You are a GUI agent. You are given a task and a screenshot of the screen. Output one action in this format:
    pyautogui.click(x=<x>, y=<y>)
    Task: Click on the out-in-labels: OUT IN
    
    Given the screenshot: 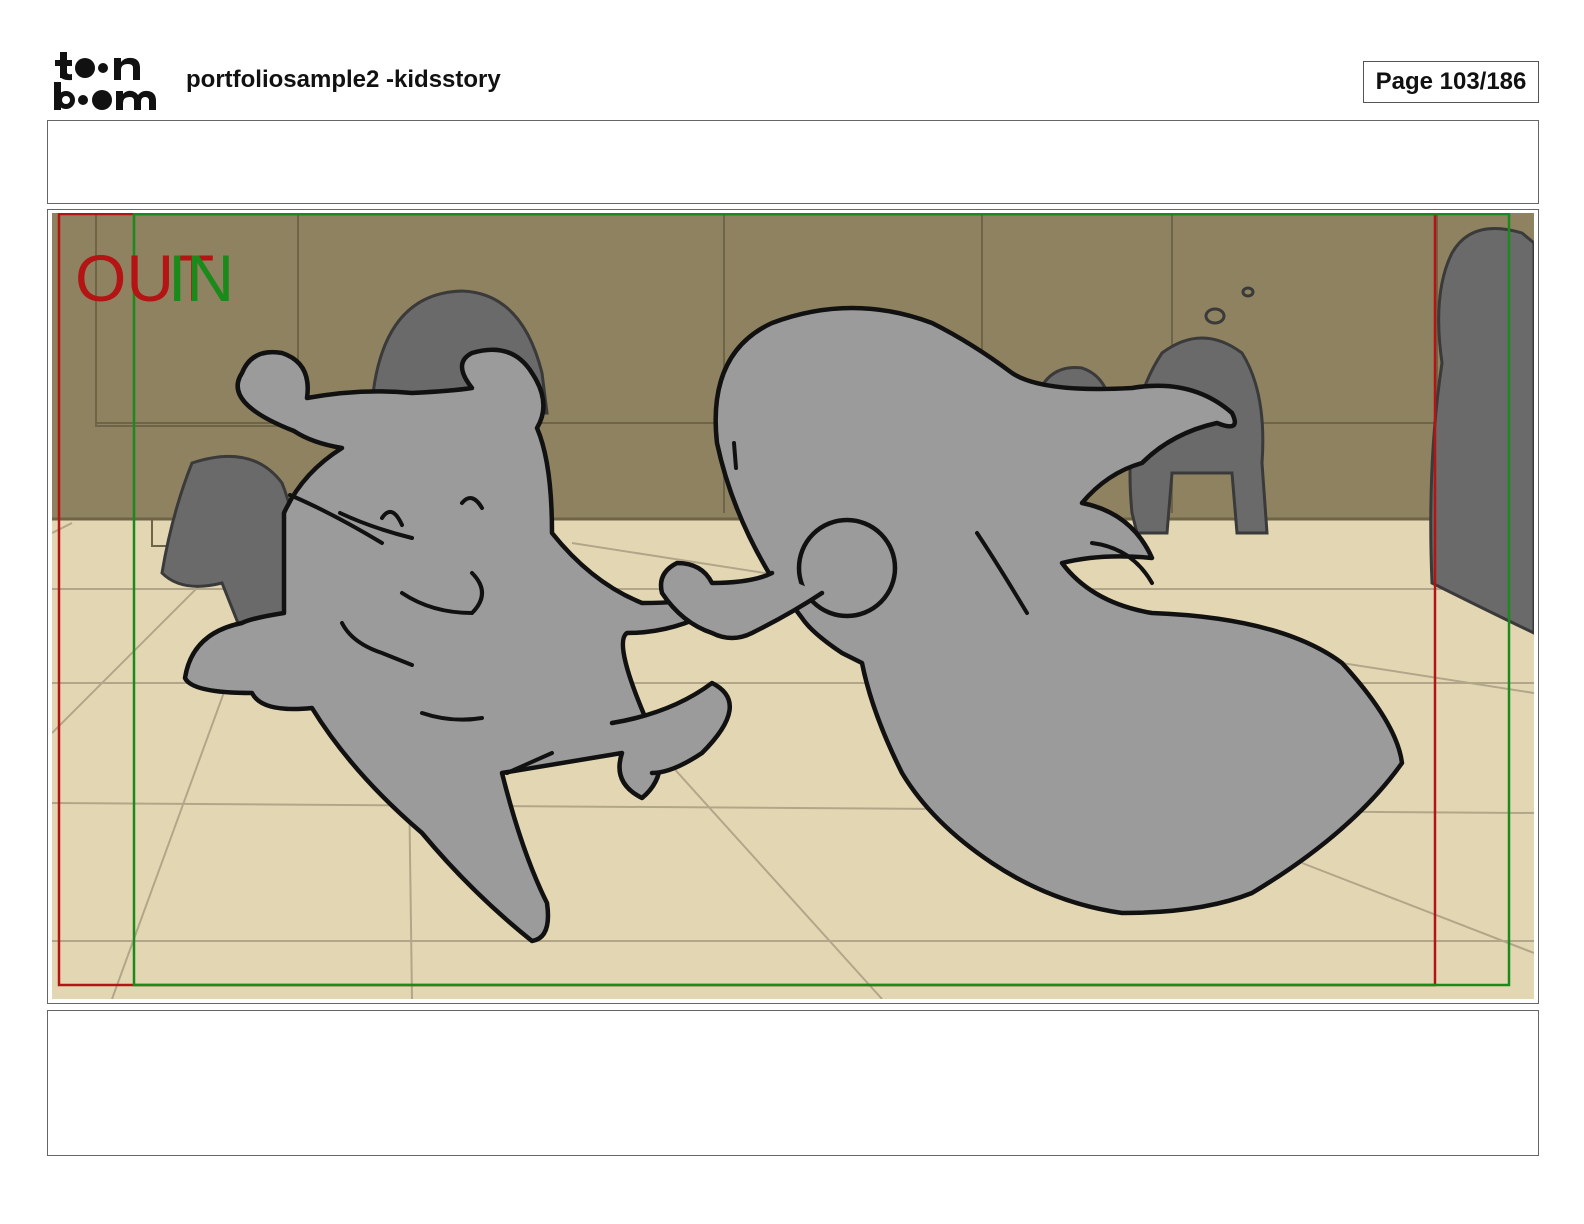 What is the action you would take?
    pyautogui.click(x=154, y=278)
    